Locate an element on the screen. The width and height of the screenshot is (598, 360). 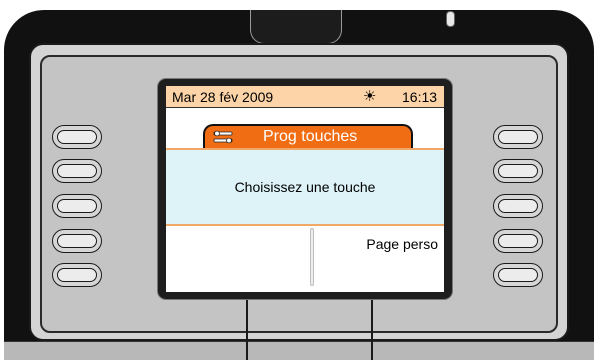
softkey-label-page-perso: Page perso is located at coordinates (377, 244).